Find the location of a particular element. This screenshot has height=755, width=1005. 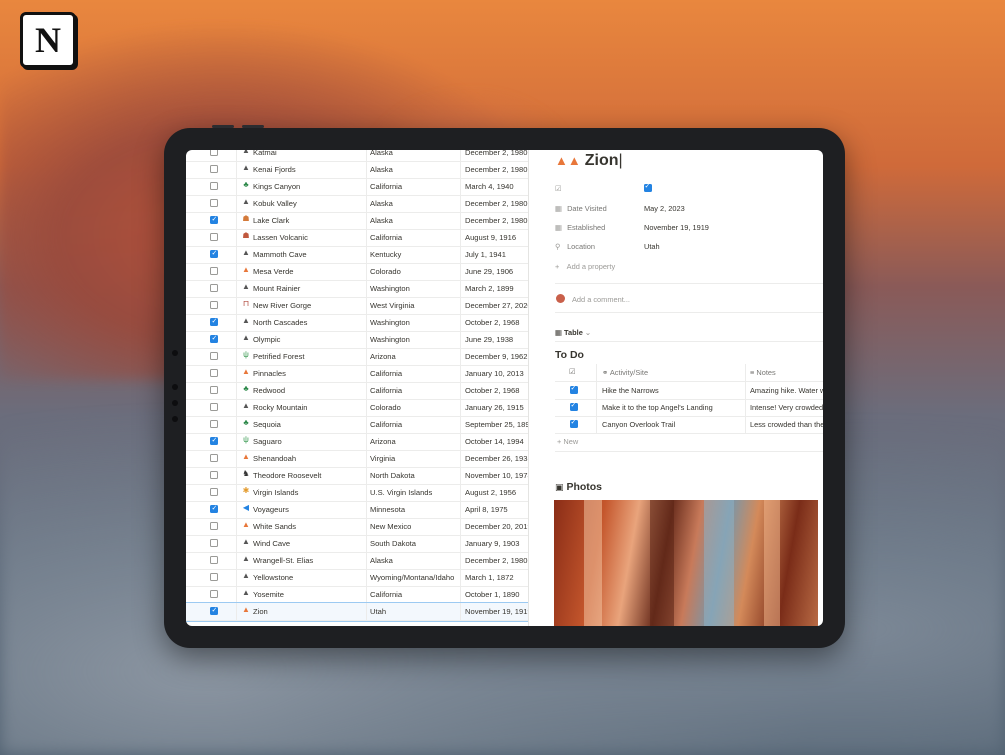

park-name: Olympic is located at coordinates (266, 339).